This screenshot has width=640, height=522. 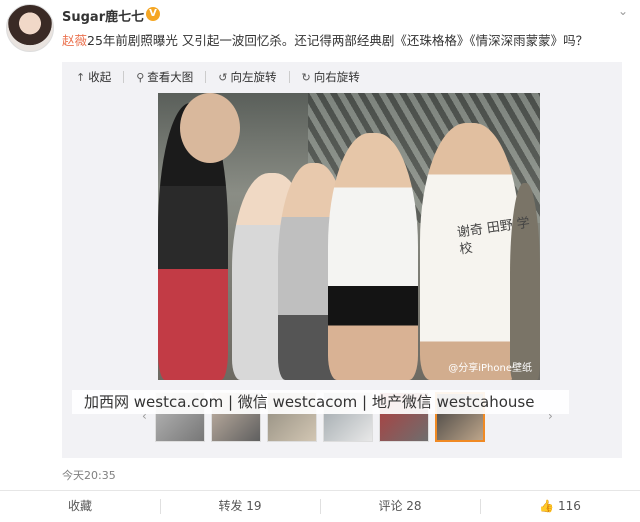 I want to click on media-toolbar: ↑ 收起 ⚲ 查看大图 ↺ 向左旋转 ↻ 向右旋转, so click(x=218, y=77).